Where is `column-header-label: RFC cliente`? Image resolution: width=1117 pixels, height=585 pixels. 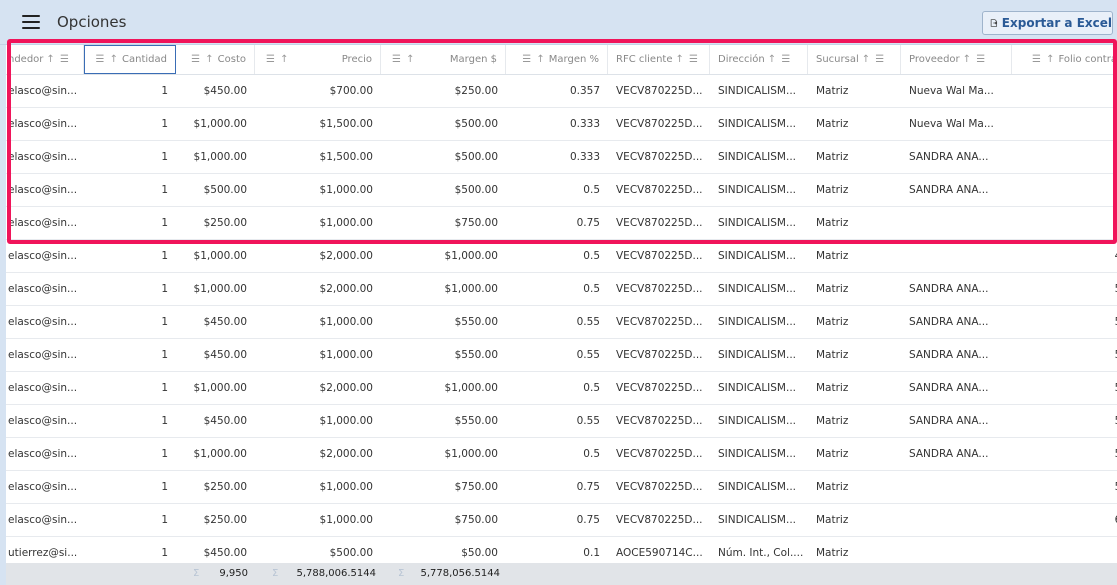
column-header-label: RFC cliente is located at coordinates (644, 59).